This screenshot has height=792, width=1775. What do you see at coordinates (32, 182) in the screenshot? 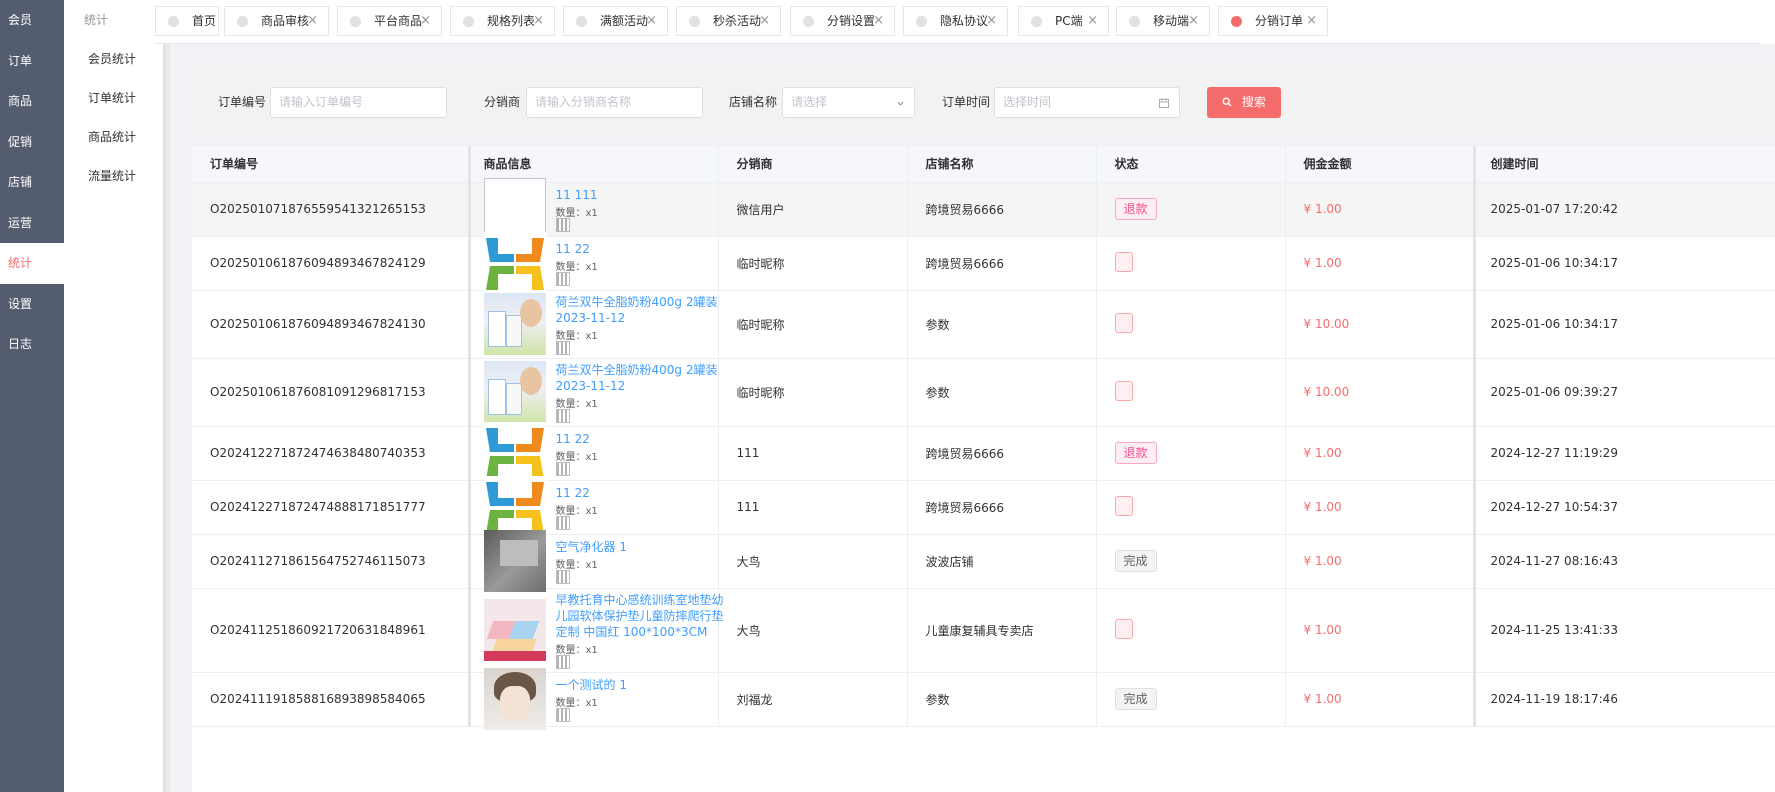
I see `main-nav-item: 店铺` at bounding box center [32, 182].